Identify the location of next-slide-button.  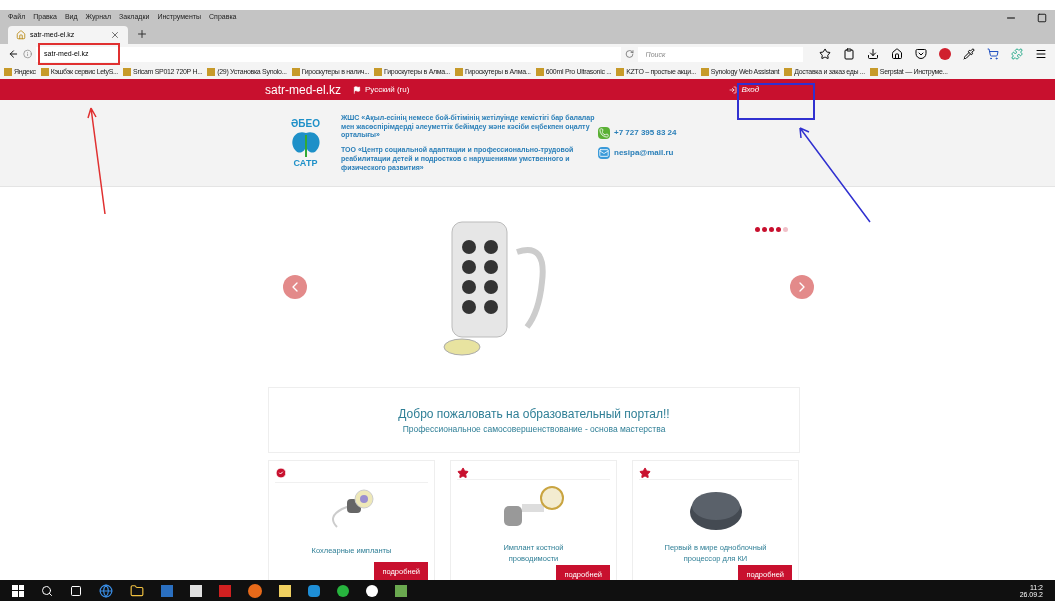
(802, 287).